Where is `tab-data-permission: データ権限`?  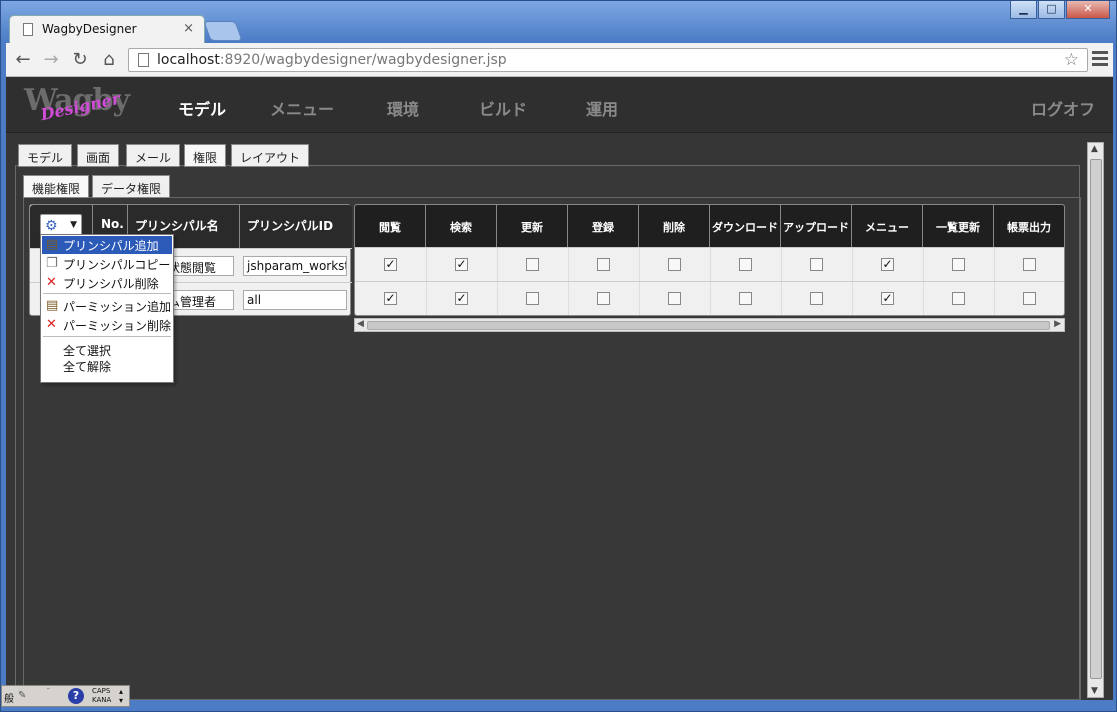 tab-data-permission: データ権限 is located at coordinates (131, 186).